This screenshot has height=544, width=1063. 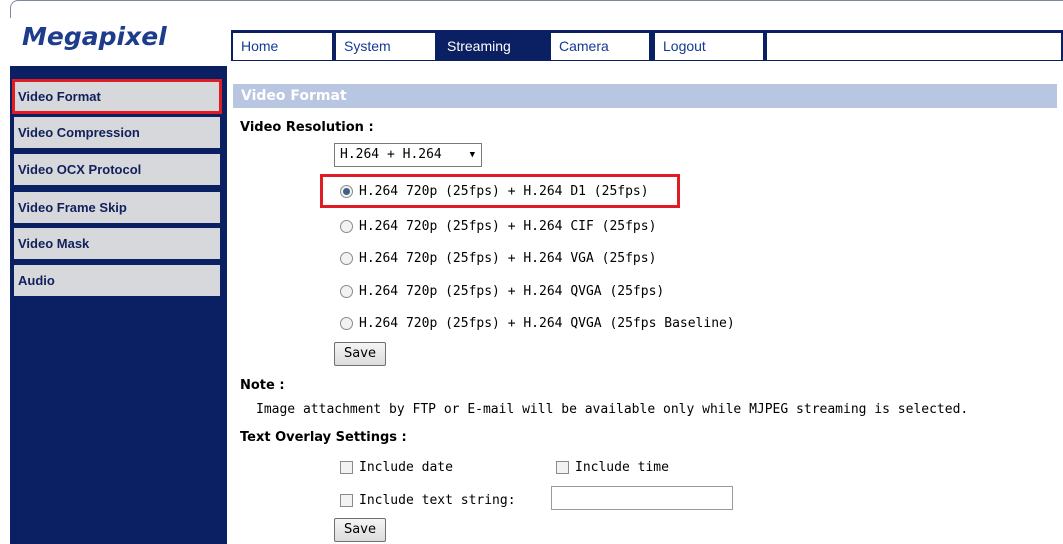 What do you see at coordinates (512, 291) in the screenshot?
I see `option-label: H.264 720p (25fps) + H.264 QVGA (25fps)` at bounding box center [512, 291].